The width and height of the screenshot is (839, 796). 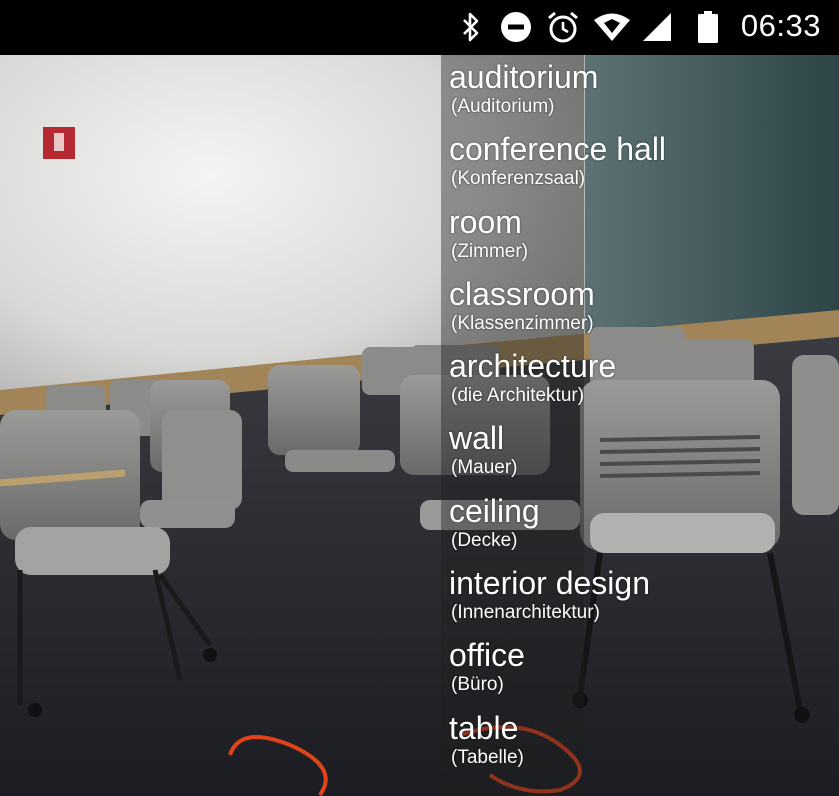 I want to click on label-term: auditorium, so click(x=524, y=77).